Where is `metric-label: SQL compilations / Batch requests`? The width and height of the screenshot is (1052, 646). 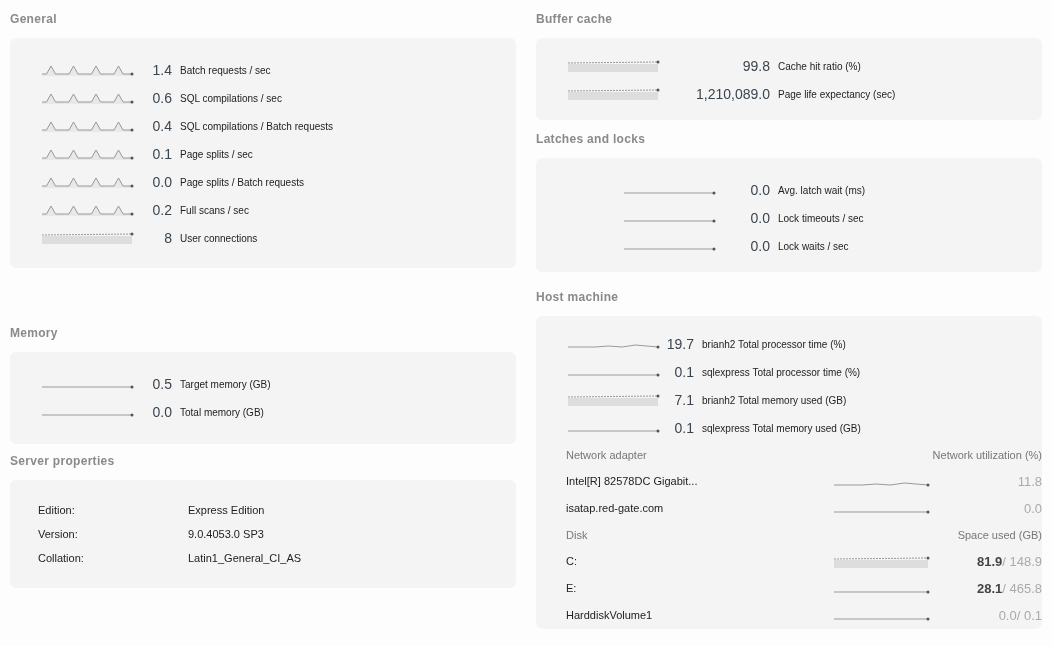 metric-label: SQL compilations / Batch requests is located at coordinates (257, 126).